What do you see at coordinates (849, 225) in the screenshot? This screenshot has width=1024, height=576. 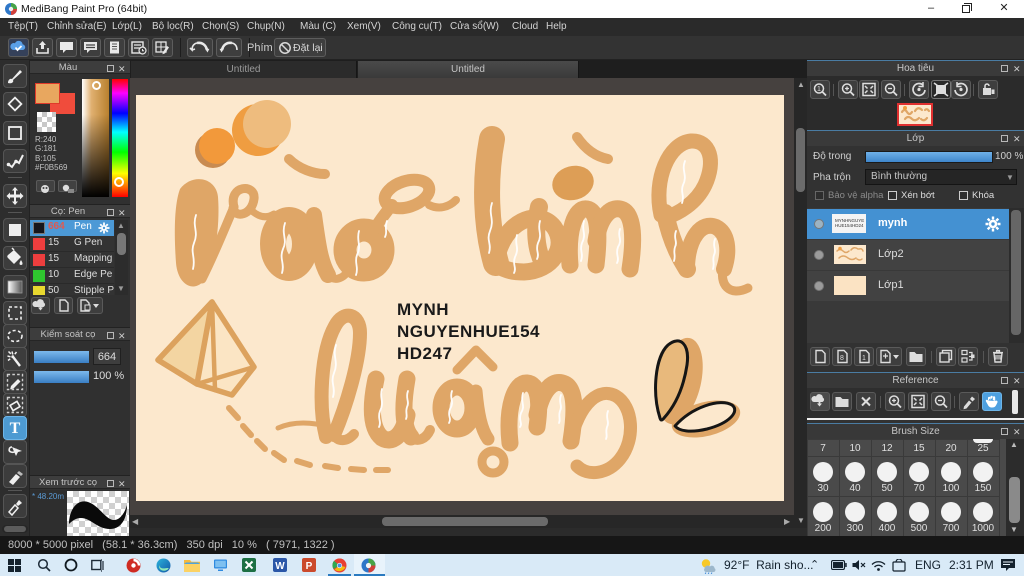 I see `svg-text: HUE154HD24` at bounding box center [849, 225].